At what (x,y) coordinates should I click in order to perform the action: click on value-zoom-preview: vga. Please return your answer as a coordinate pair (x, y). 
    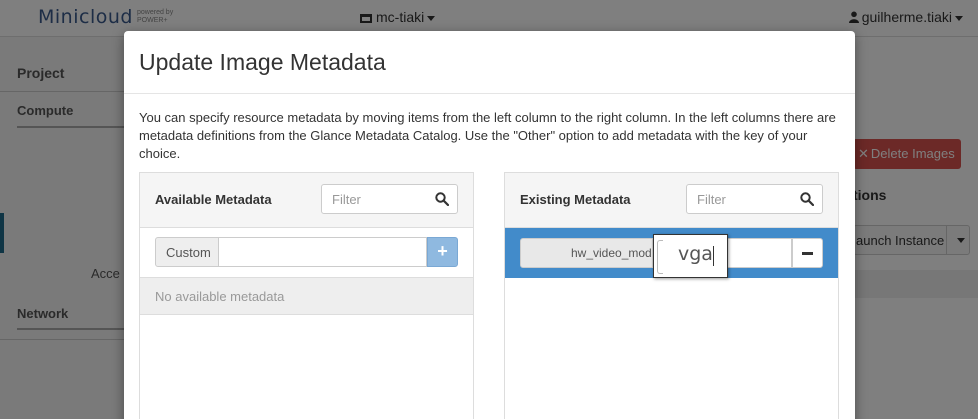
    Looking at the image, I should click on (690, 256).